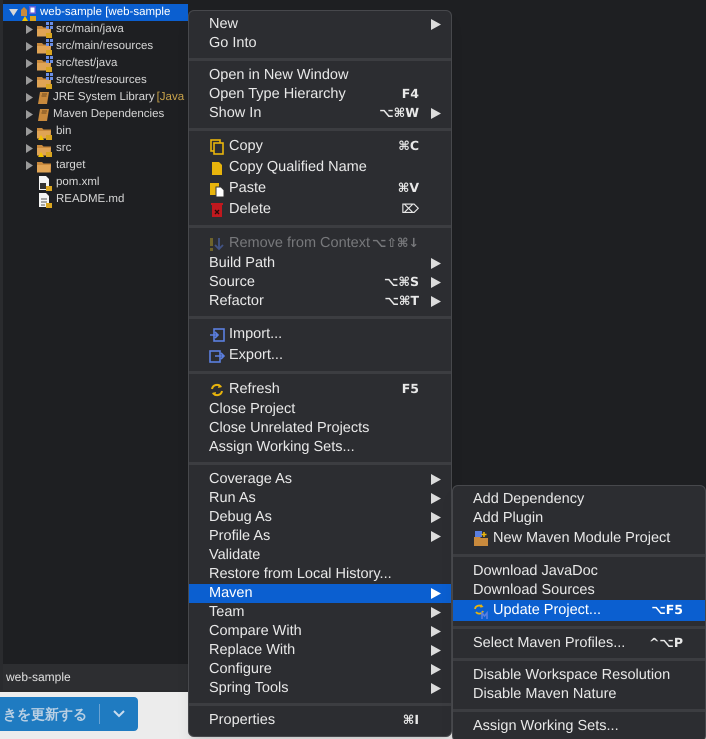 This screenshot has height=739, width=706. Describe the element at coordinates (320, 94) in the screenshot. I see `menu-item: Open Type Hierarchy F4` at that location.